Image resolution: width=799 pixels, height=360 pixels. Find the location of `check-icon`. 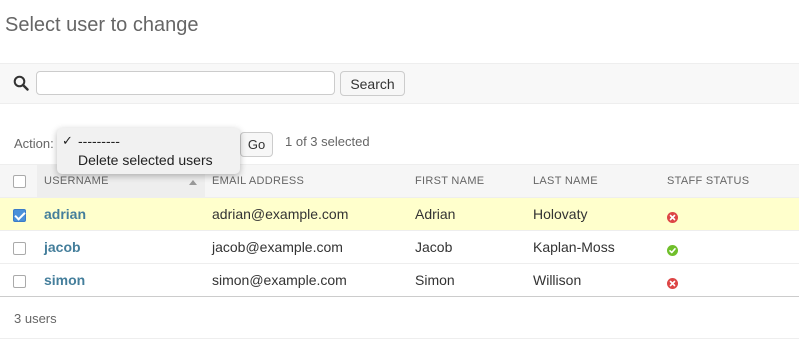

check-icon is located at coordinates (672, 249).